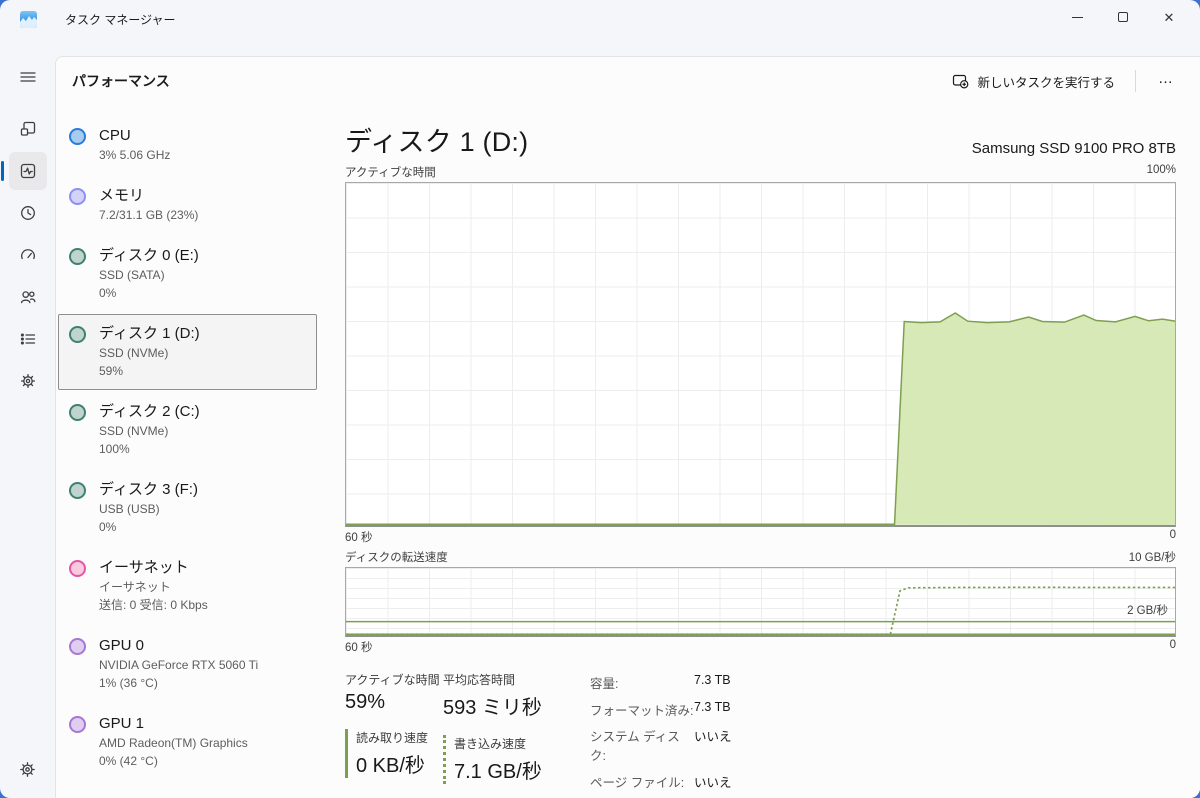 The width and height of the screenshot is (1200, 798). I want to click on minimize-icon, so click(1077, 17).